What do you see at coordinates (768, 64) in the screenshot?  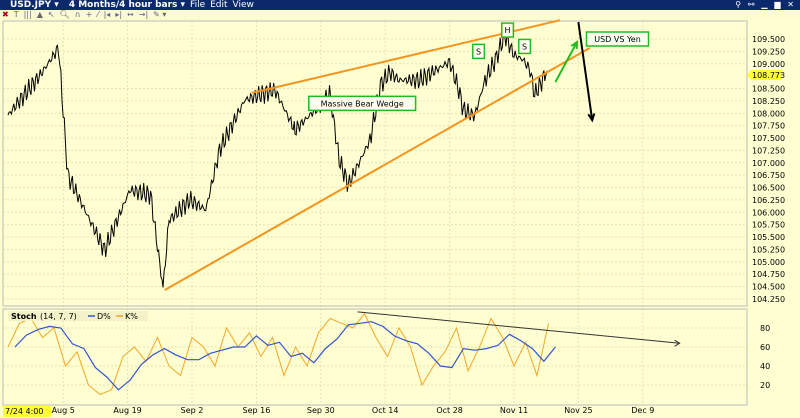 I see `price-axis-label: 109.000` at bounding box center [768, 64].